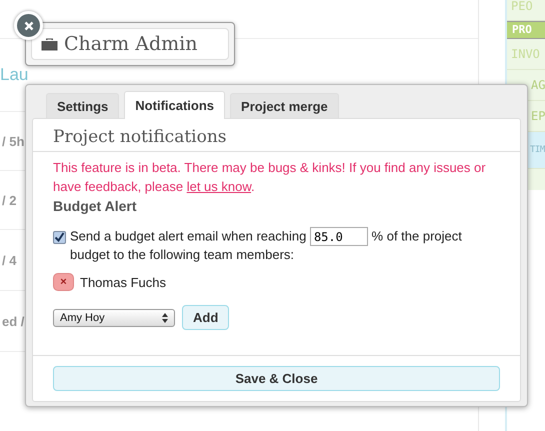 The image size is (545, 431). I want to click on close-button, so click(28, 25).